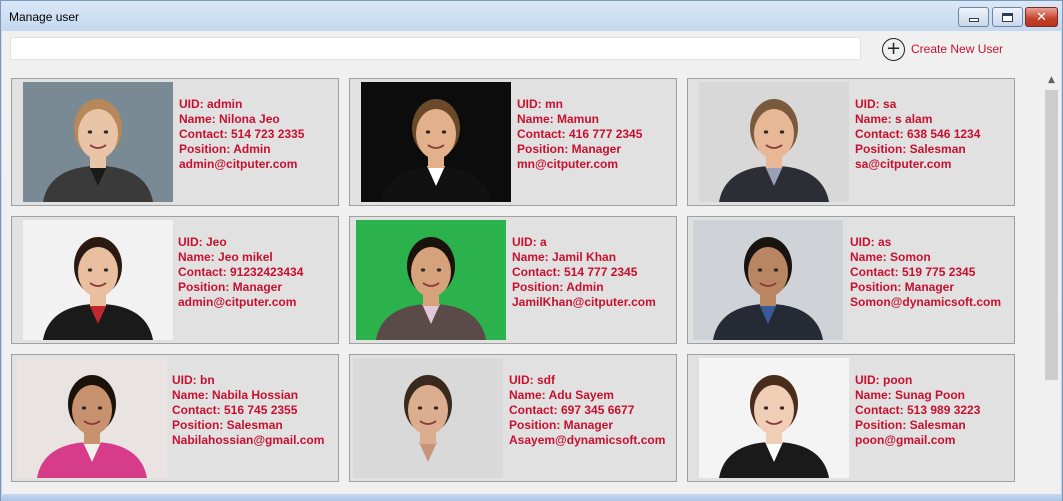 The height and width of the screenshot is (501, 1063). I want to click on close-icon: ✕, so click(1041, 17).